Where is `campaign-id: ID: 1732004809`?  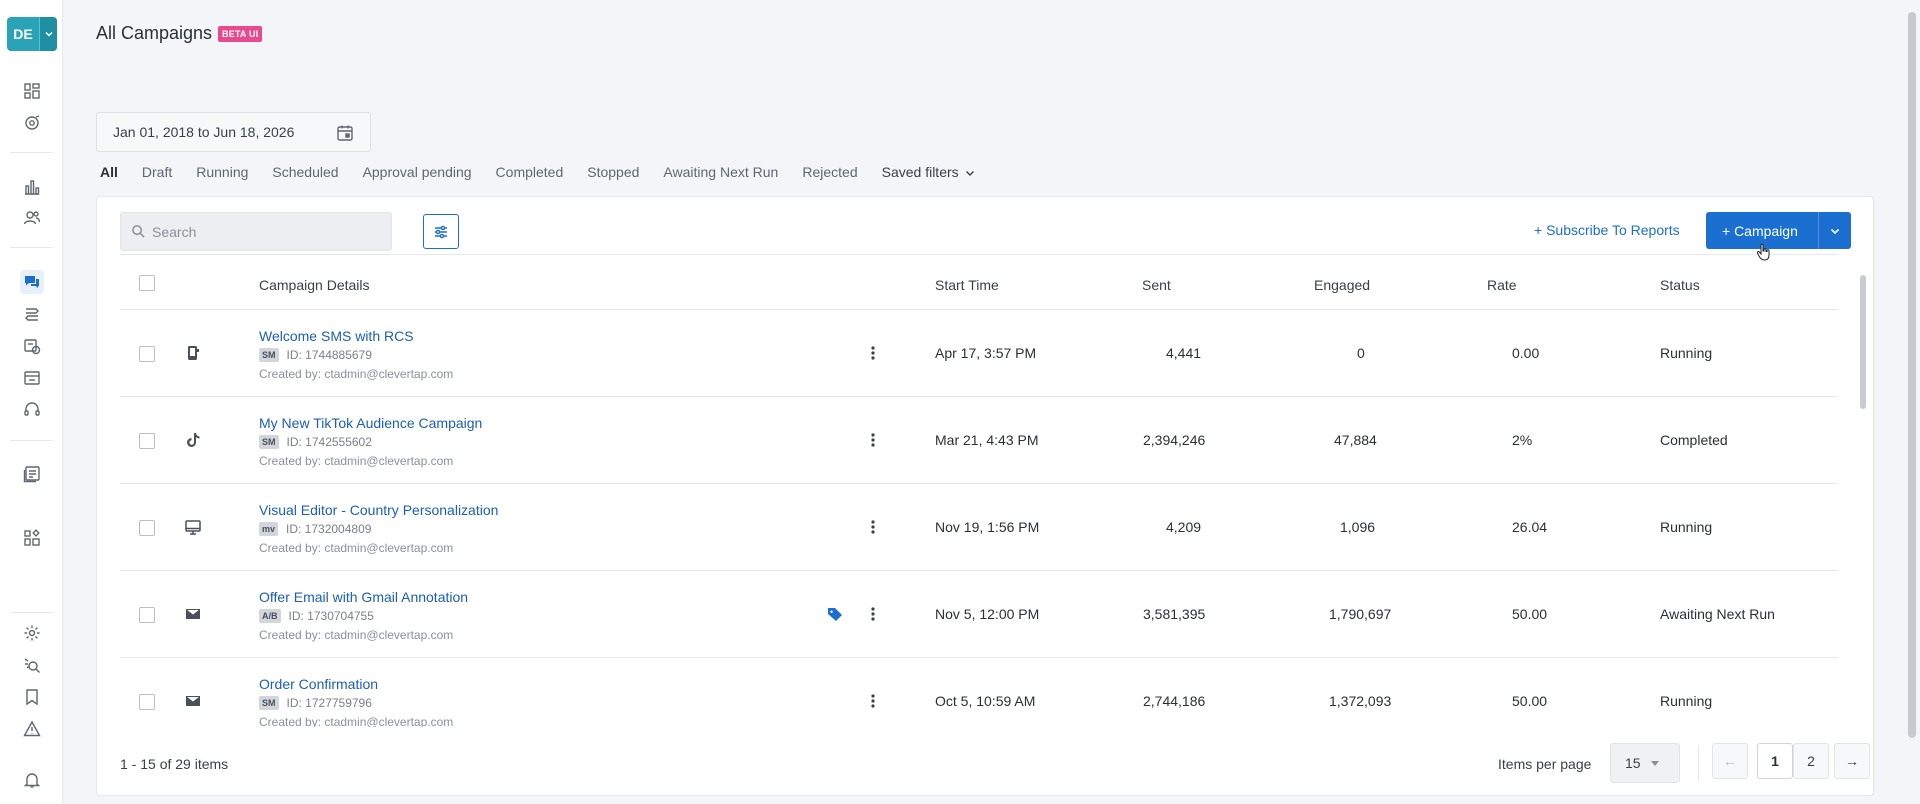
campaign-id: ID: 1732004809 is located at coordinates (329, 529).